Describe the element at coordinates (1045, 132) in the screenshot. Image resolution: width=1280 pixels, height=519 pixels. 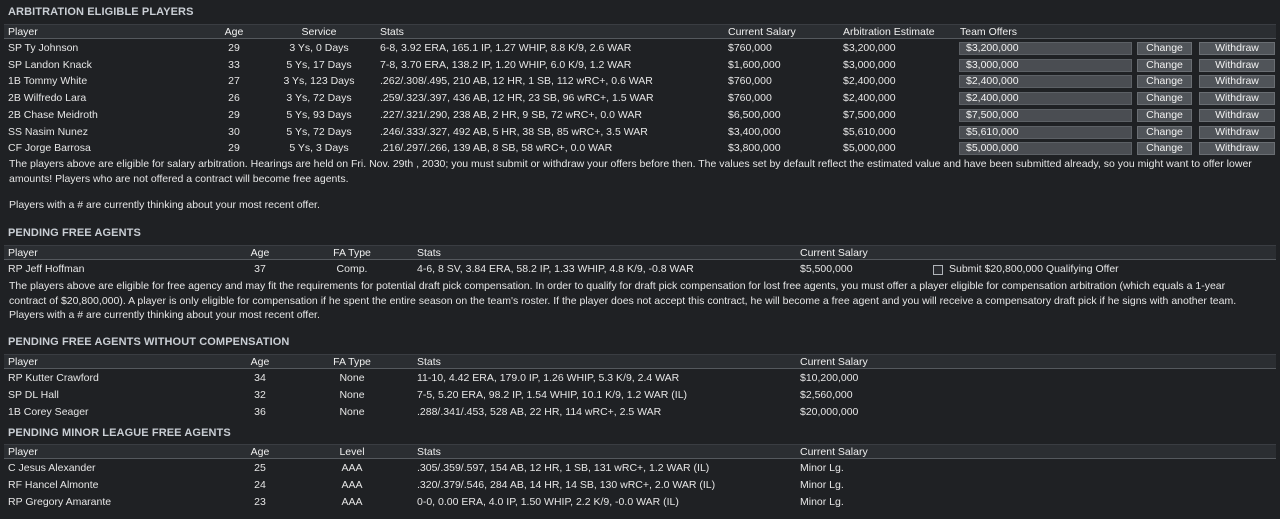
I see `team-offer-field: $5,610,000` at that location.